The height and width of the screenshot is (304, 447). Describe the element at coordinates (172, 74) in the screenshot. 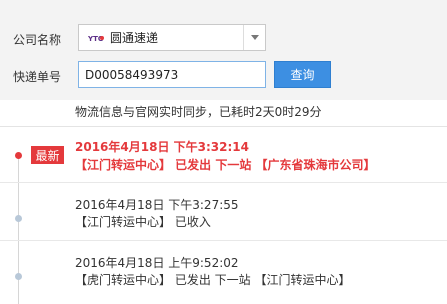

I see `tracking-number-input` at that location.